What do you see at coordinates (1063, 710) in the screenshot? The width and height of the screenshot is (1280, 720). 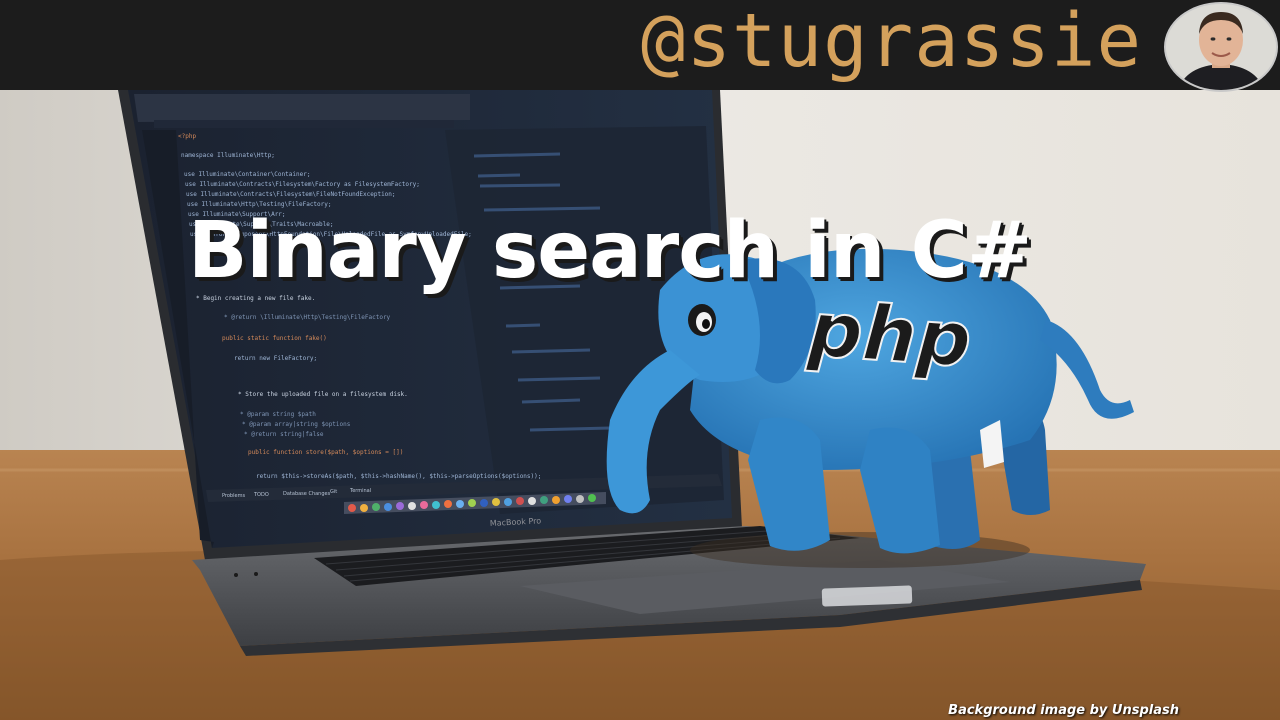 I see `image-credit: Background image by Unsplash` at bounding box center [1063, 710].